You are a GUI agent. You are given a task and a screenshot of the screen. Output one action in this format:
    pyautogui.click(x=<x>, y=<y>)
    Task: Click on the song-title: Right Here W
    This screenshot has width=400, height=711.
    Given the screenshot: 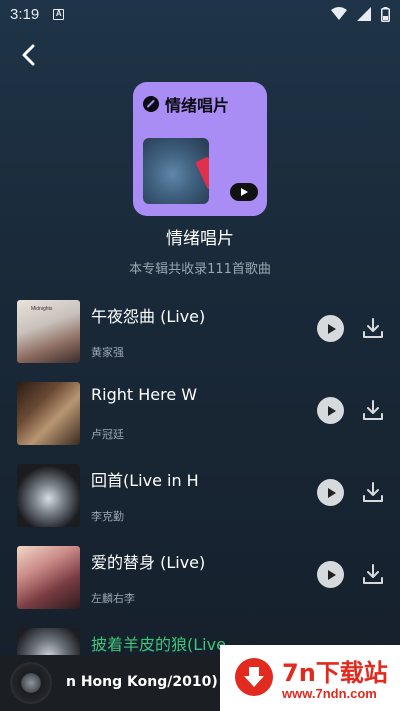 What is the action you would take?
    pyautogui.click(x=144, y=394)
    